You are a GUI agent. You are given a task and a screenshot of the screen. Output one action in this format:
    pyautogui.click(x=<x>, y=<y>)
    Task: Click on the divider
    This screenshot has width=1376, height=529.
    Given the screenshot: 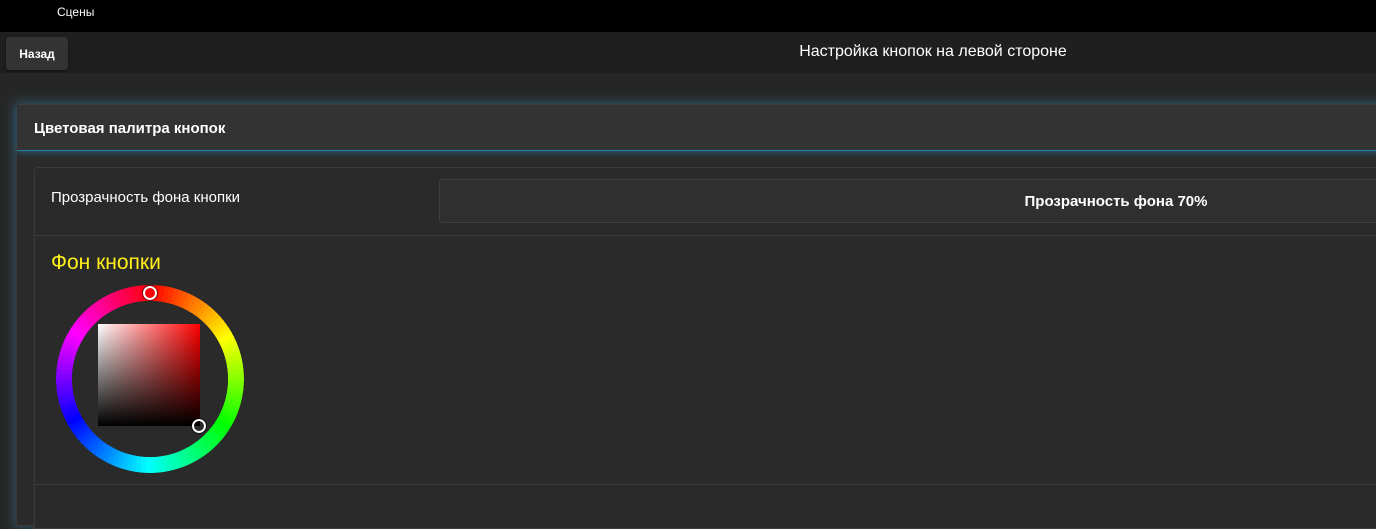 What is the action you would take?
    pyautogui.click(x=705, y=484)
    